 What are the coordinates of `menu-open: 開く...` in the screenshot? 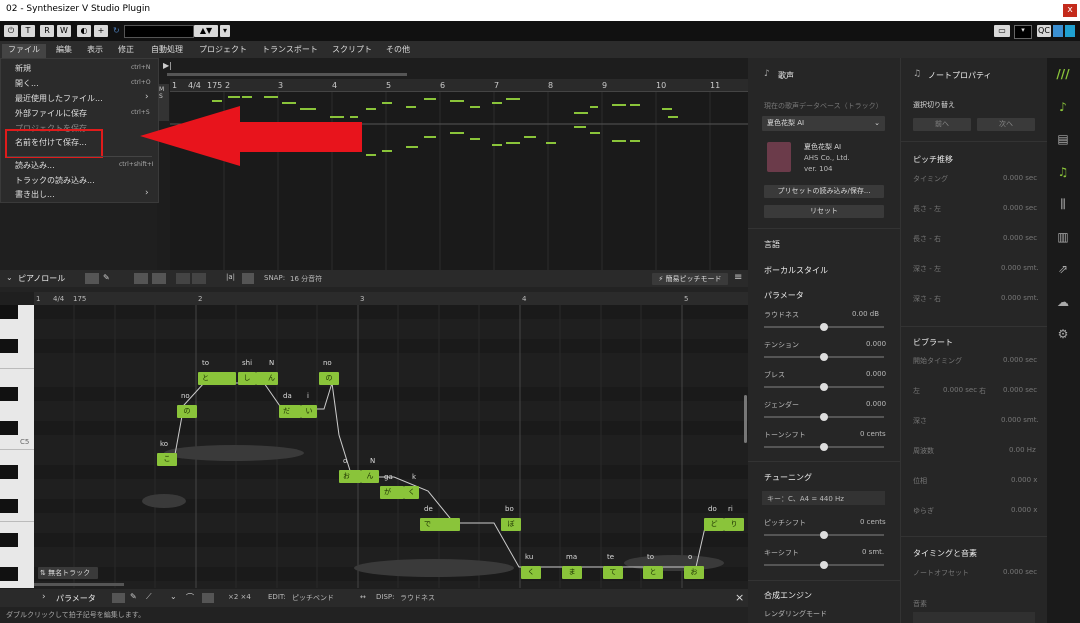 It's located at (27, 83).